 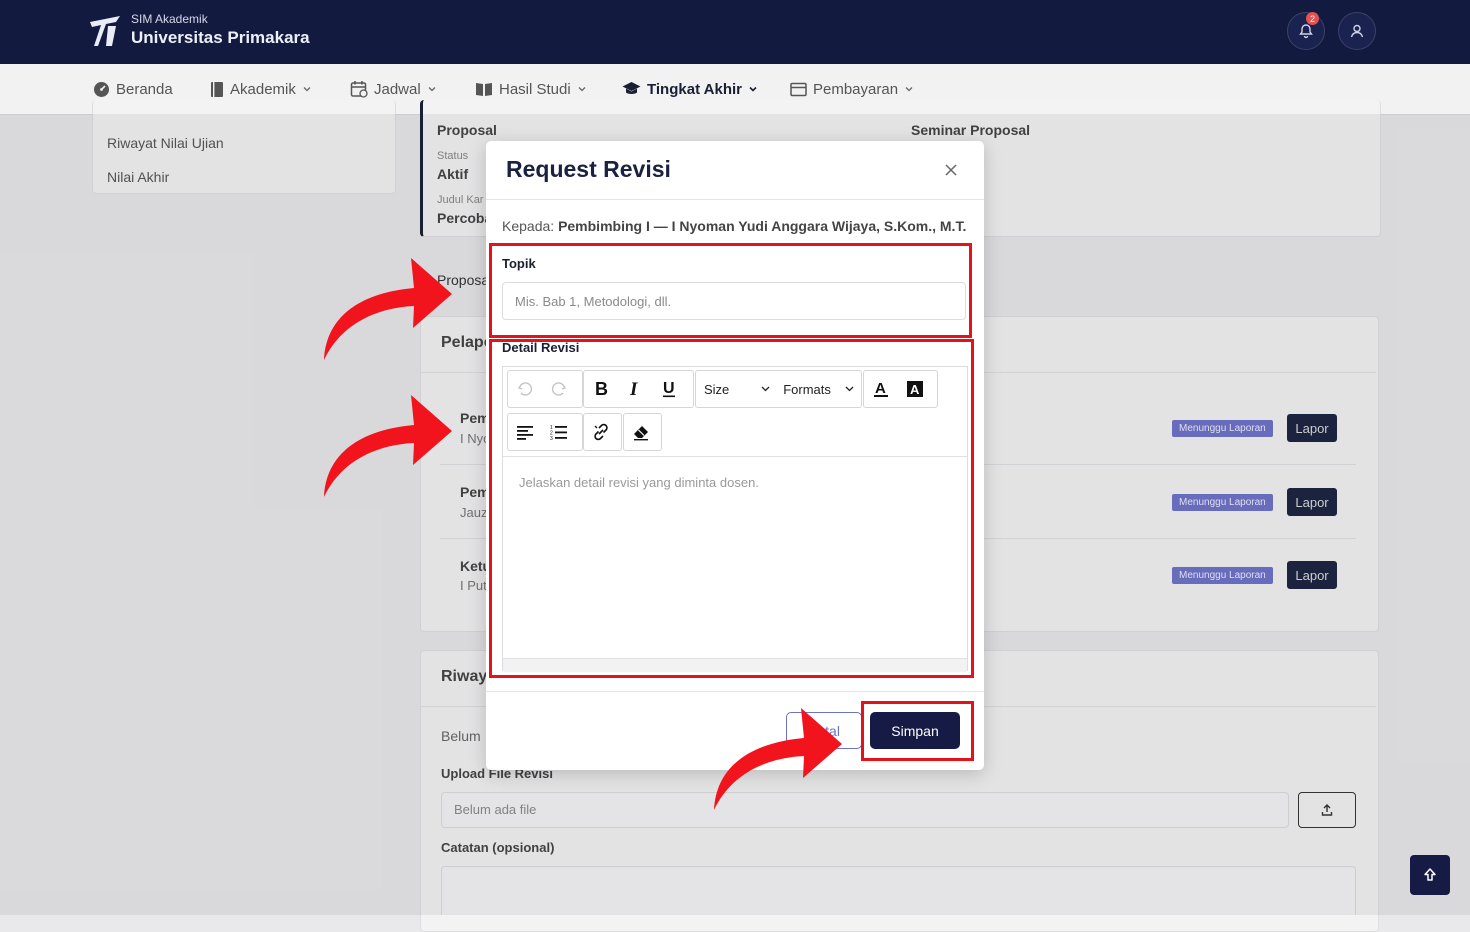 I want to click on nav-label: Beranda, so click(x=144, y=89).